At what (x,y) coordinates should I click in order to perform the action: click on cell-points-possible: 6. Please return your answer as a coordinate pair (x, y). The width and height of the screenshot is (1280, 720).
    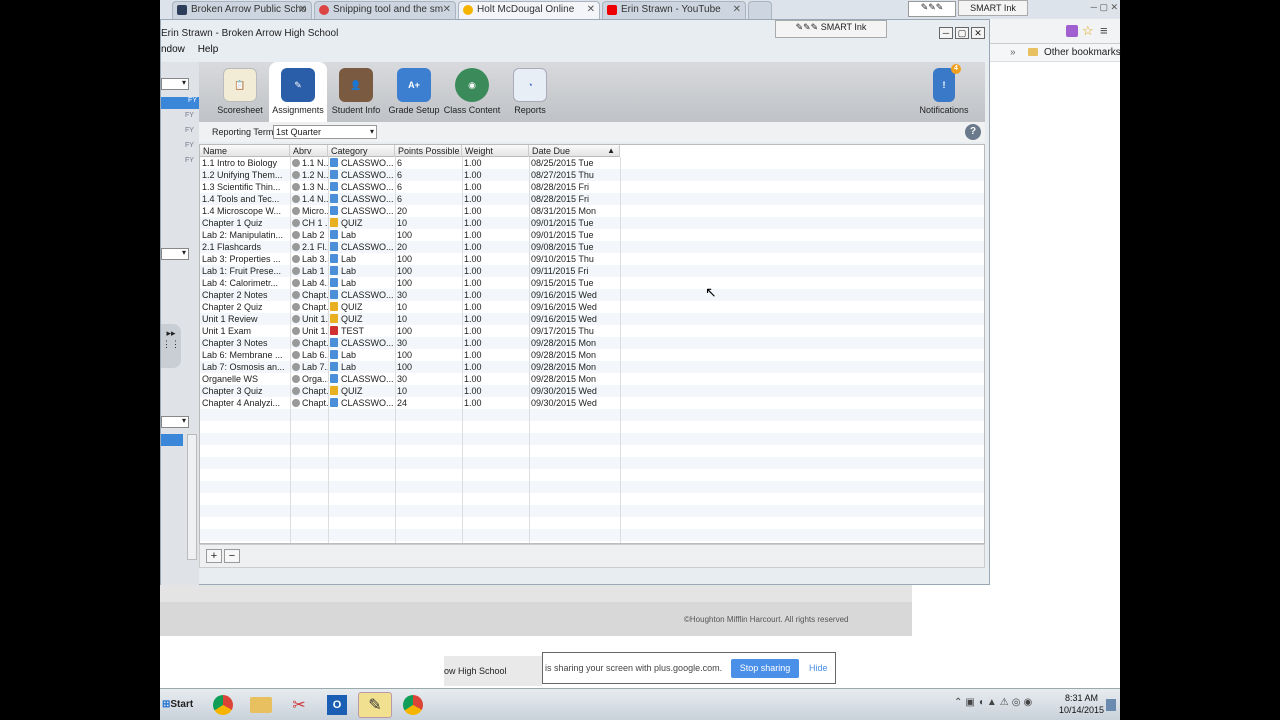
    Looking at the image, I should click on (428, 163).